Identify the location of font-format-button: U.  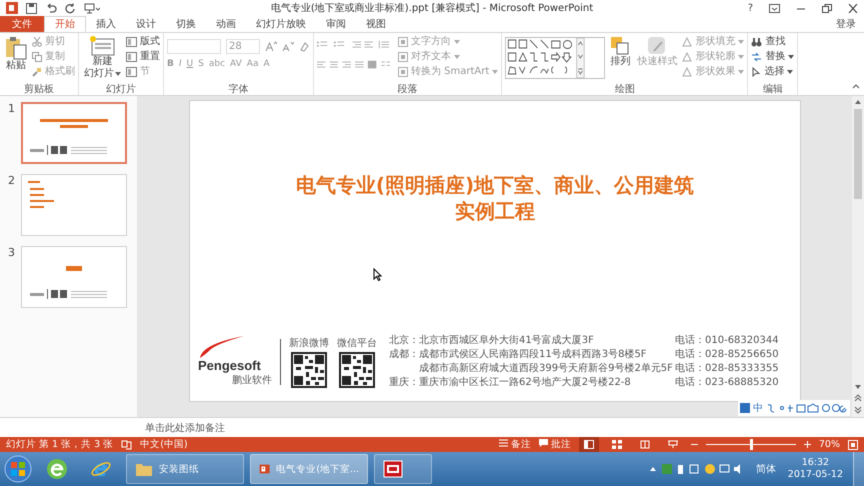
(190, 64).